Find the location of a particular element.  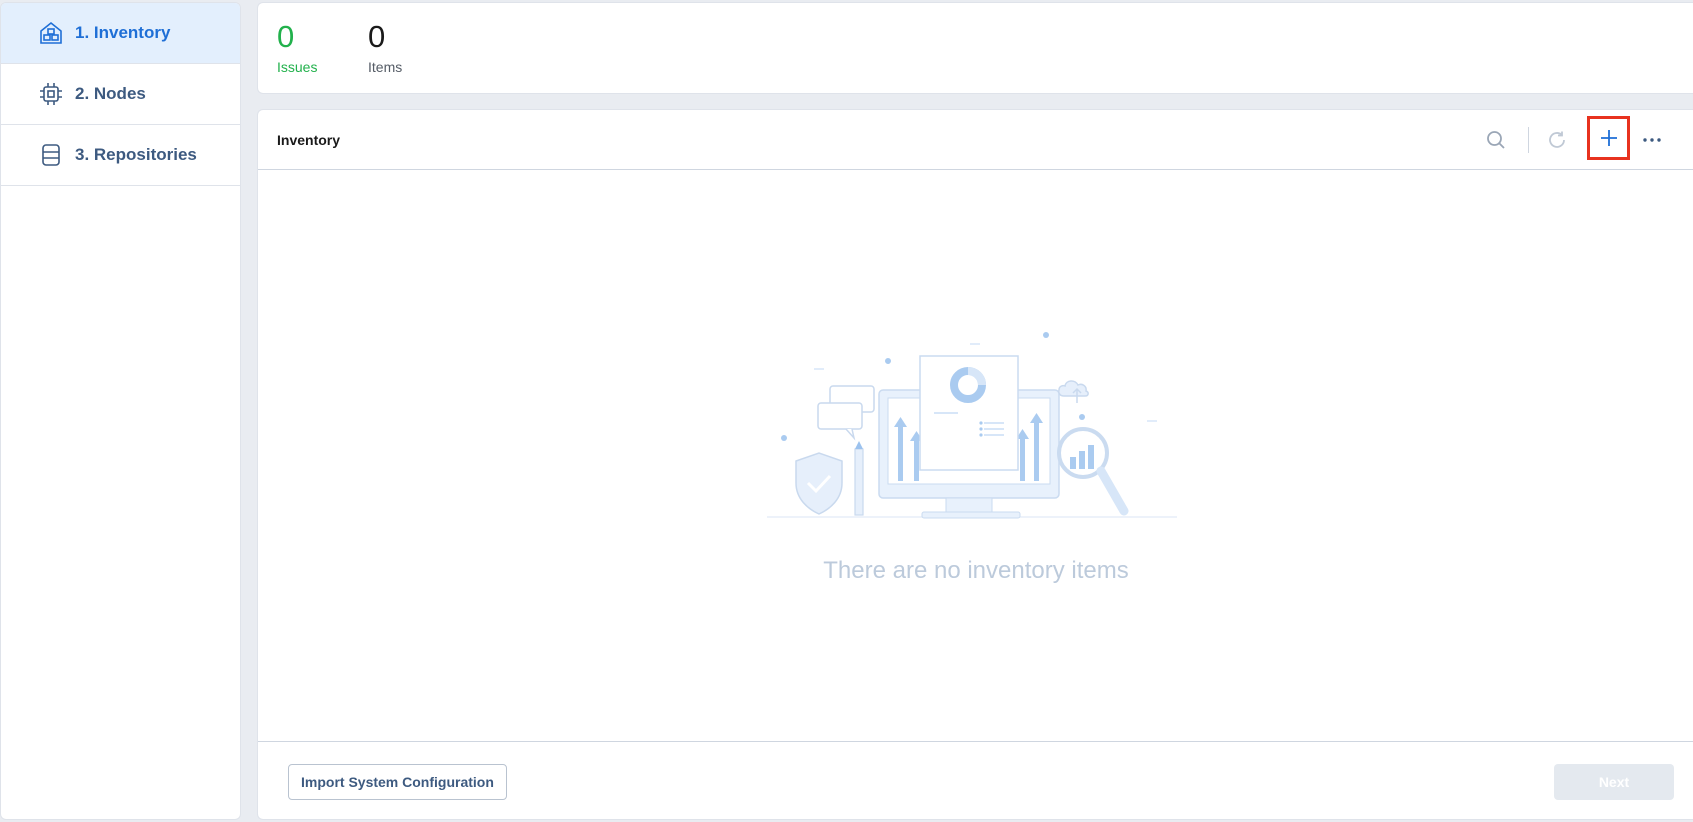

sidebar-item-repositories: 3. Repositories is located at coordinates (120, 155).